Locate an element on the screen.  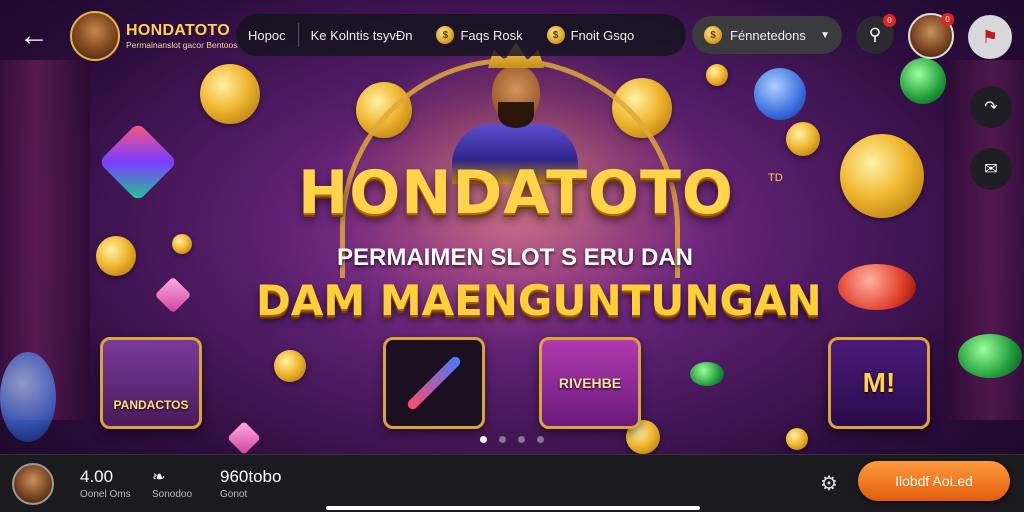
feather-icon: ❧ is located at coordinates (159, 477).